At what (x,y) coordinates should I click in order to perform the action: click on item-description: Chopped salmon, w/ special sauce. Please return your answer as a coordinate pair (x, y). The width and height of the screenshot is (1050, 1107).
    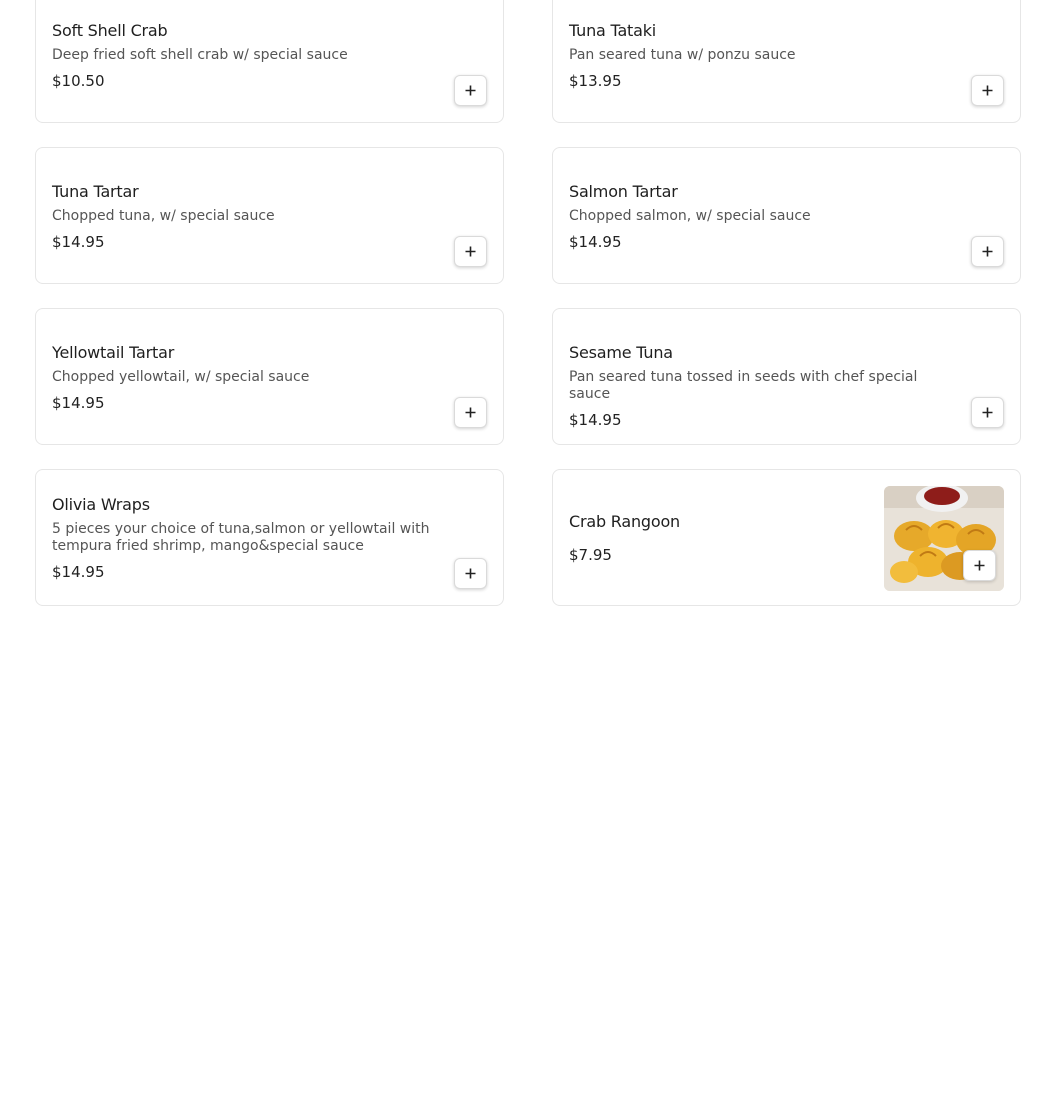
    Looking at the image, I should click on (690, 216).